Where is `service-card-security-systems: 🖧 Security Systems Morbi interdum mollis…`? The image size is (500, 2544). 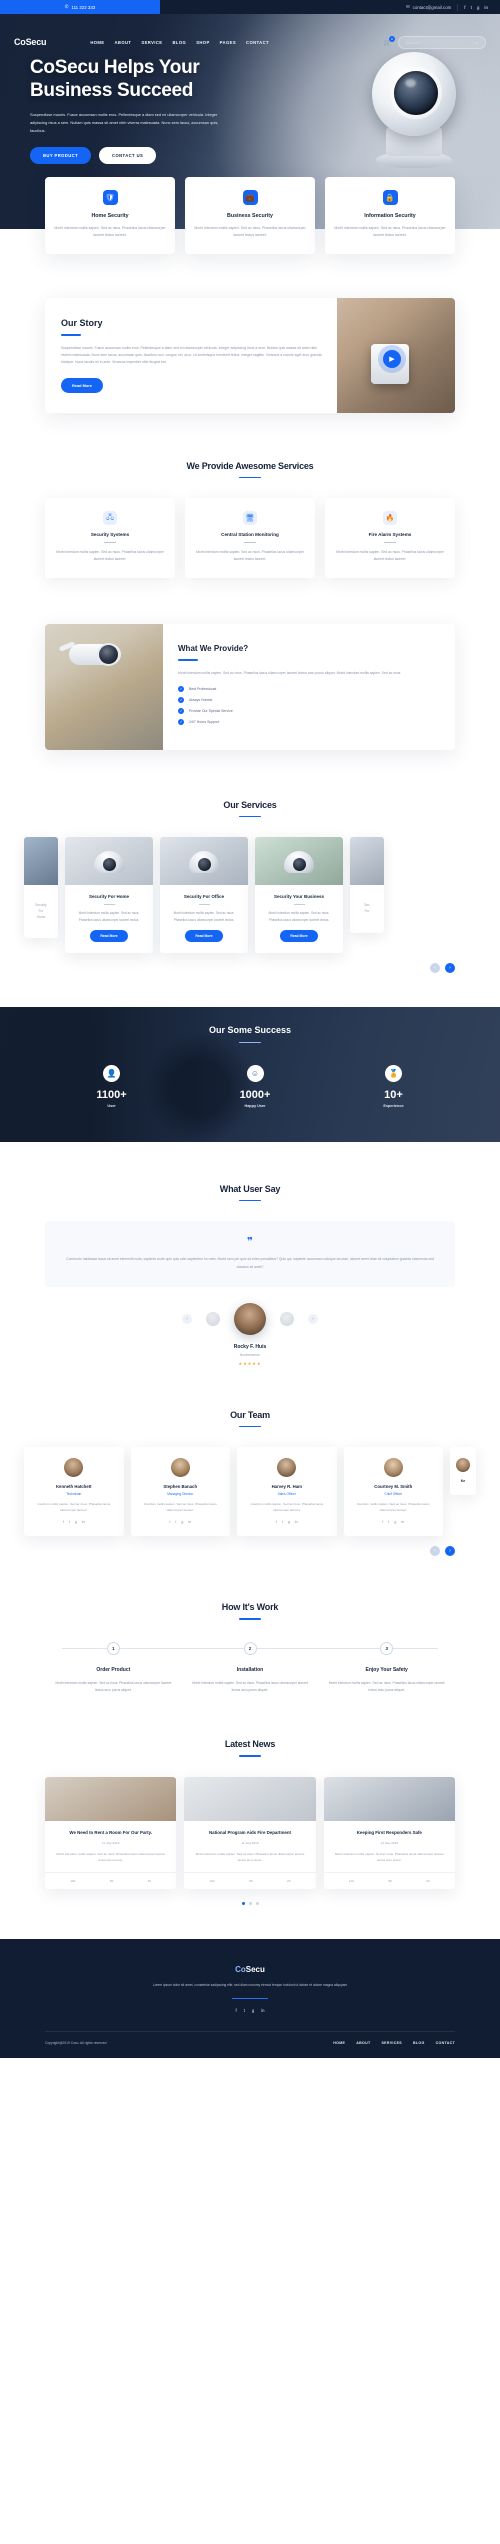
service-card-security-systems: 🖧 Security Systems Morbi interdum mollis… is located at coordinates (110, 538).